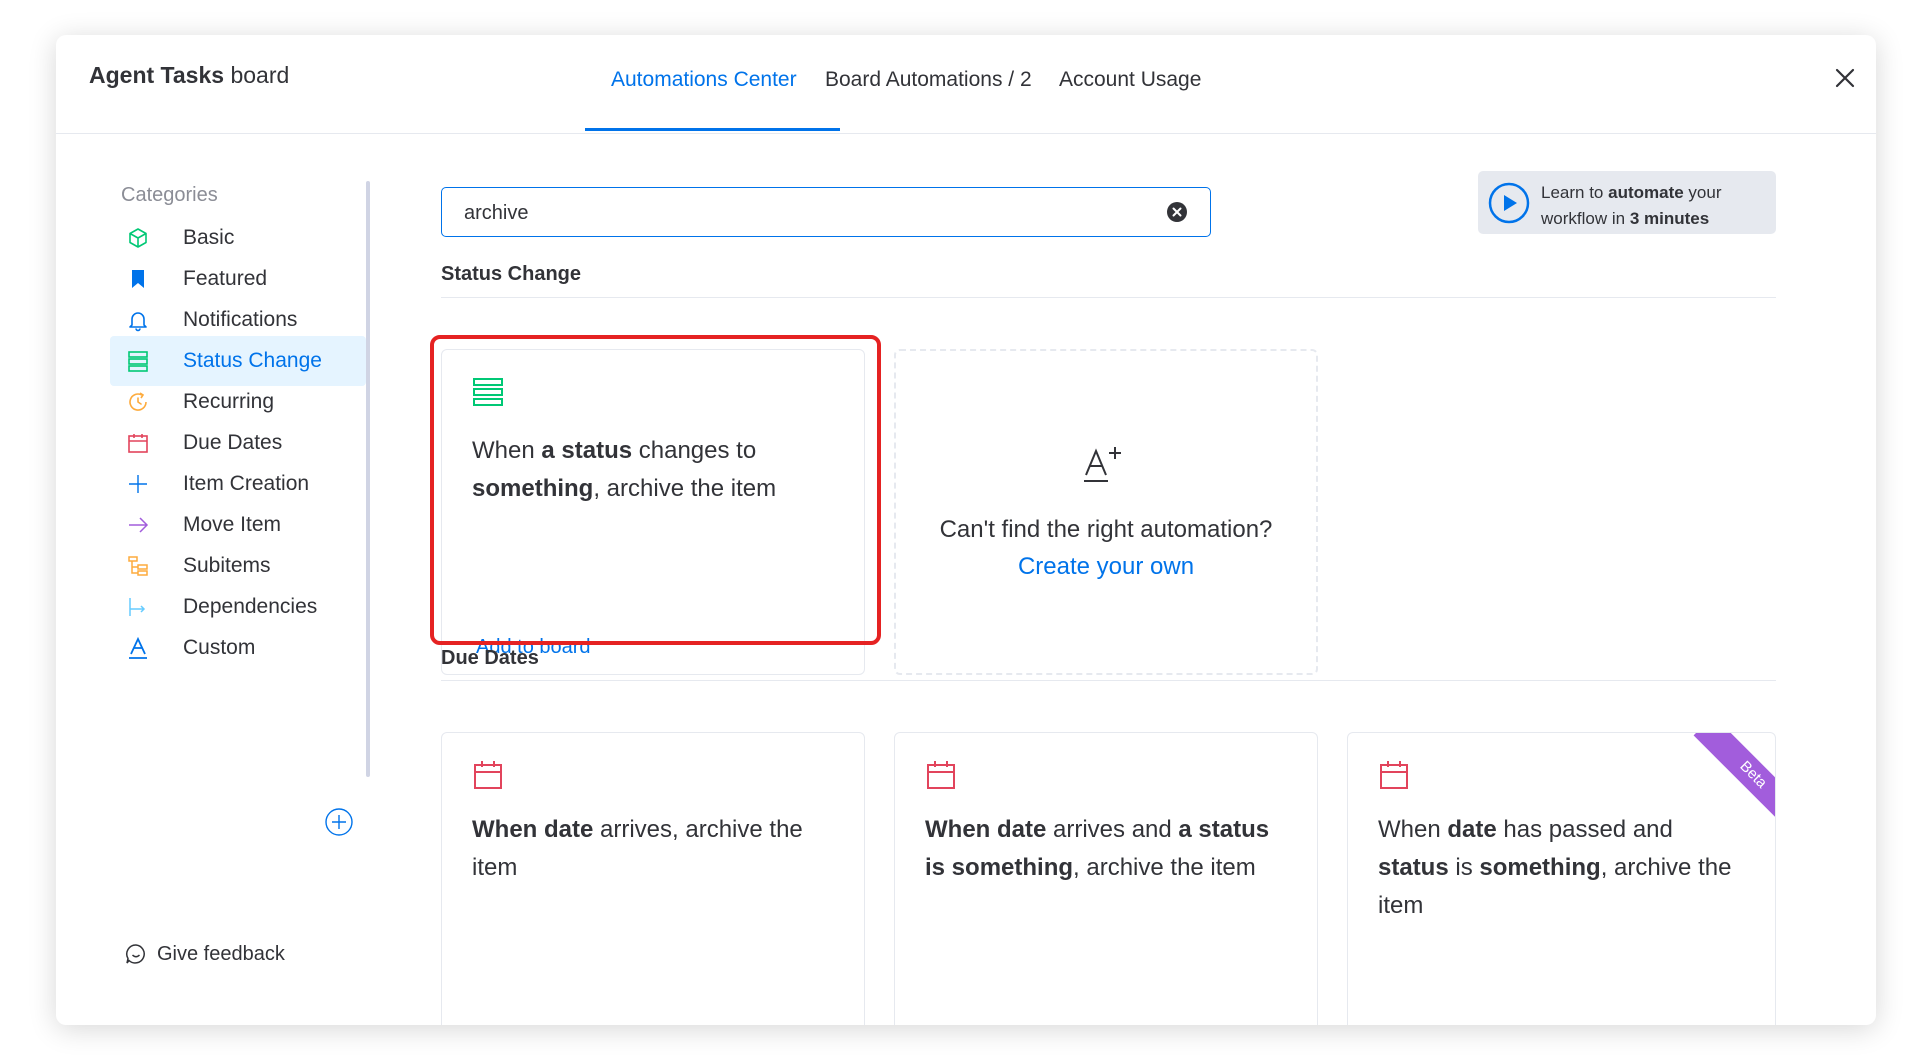 The image size is (1920, 1055). Describe the element at coordinates (1106, 567) in the screenshot. I see `create-your-own-link: Create your own` at that location.